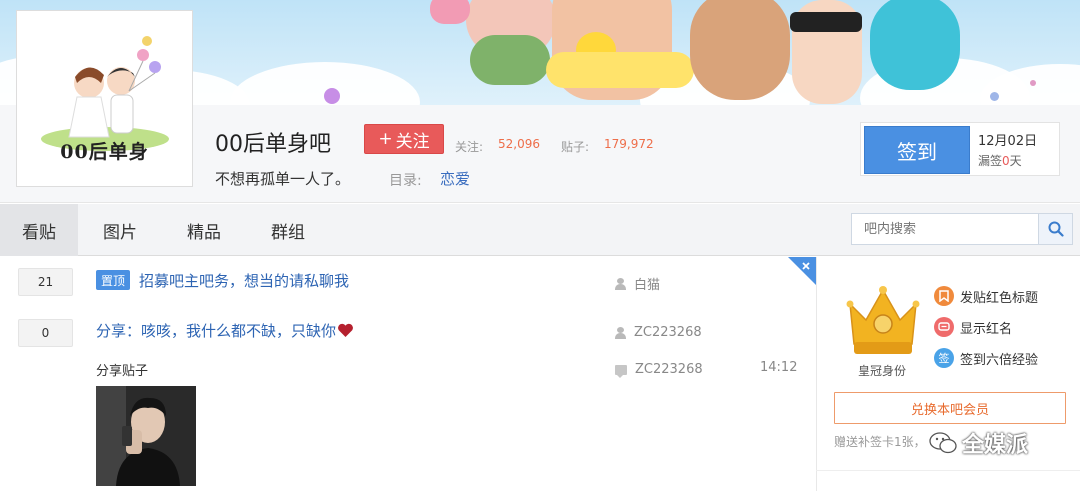 This screenshot has height=491, width=1080. What do you see at coordinates (39, 230) in the screenshot?
I see `tab-posts: 看贴` at bounding box center [39, 230].